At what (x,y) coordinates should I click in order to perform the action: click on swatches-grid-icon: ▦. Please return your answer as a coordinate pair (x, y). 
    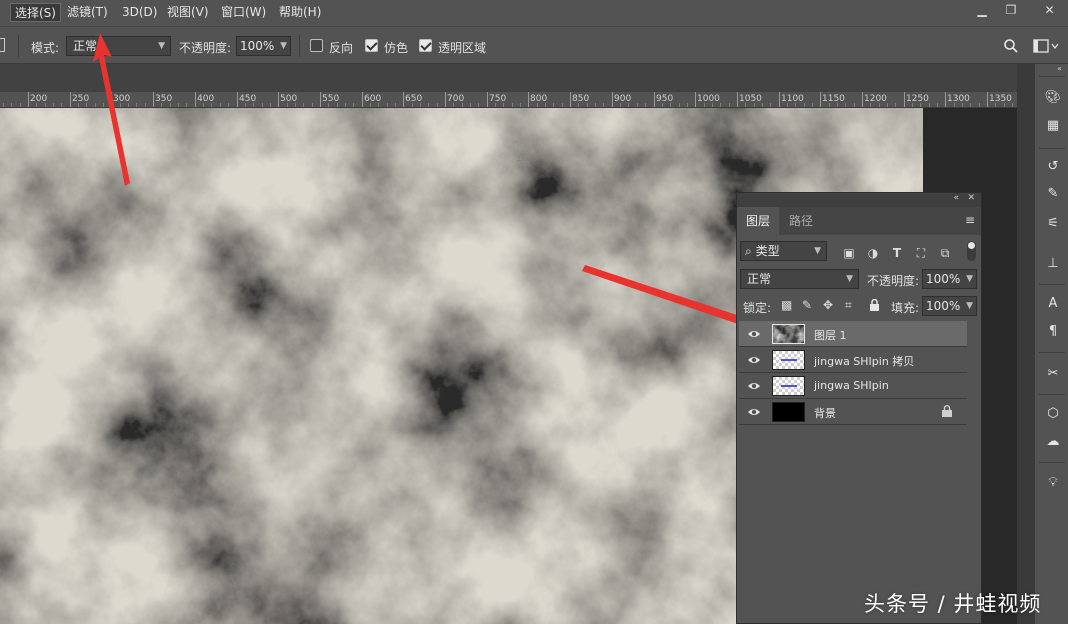
    Looking at the image, I should click on (1053, 126).